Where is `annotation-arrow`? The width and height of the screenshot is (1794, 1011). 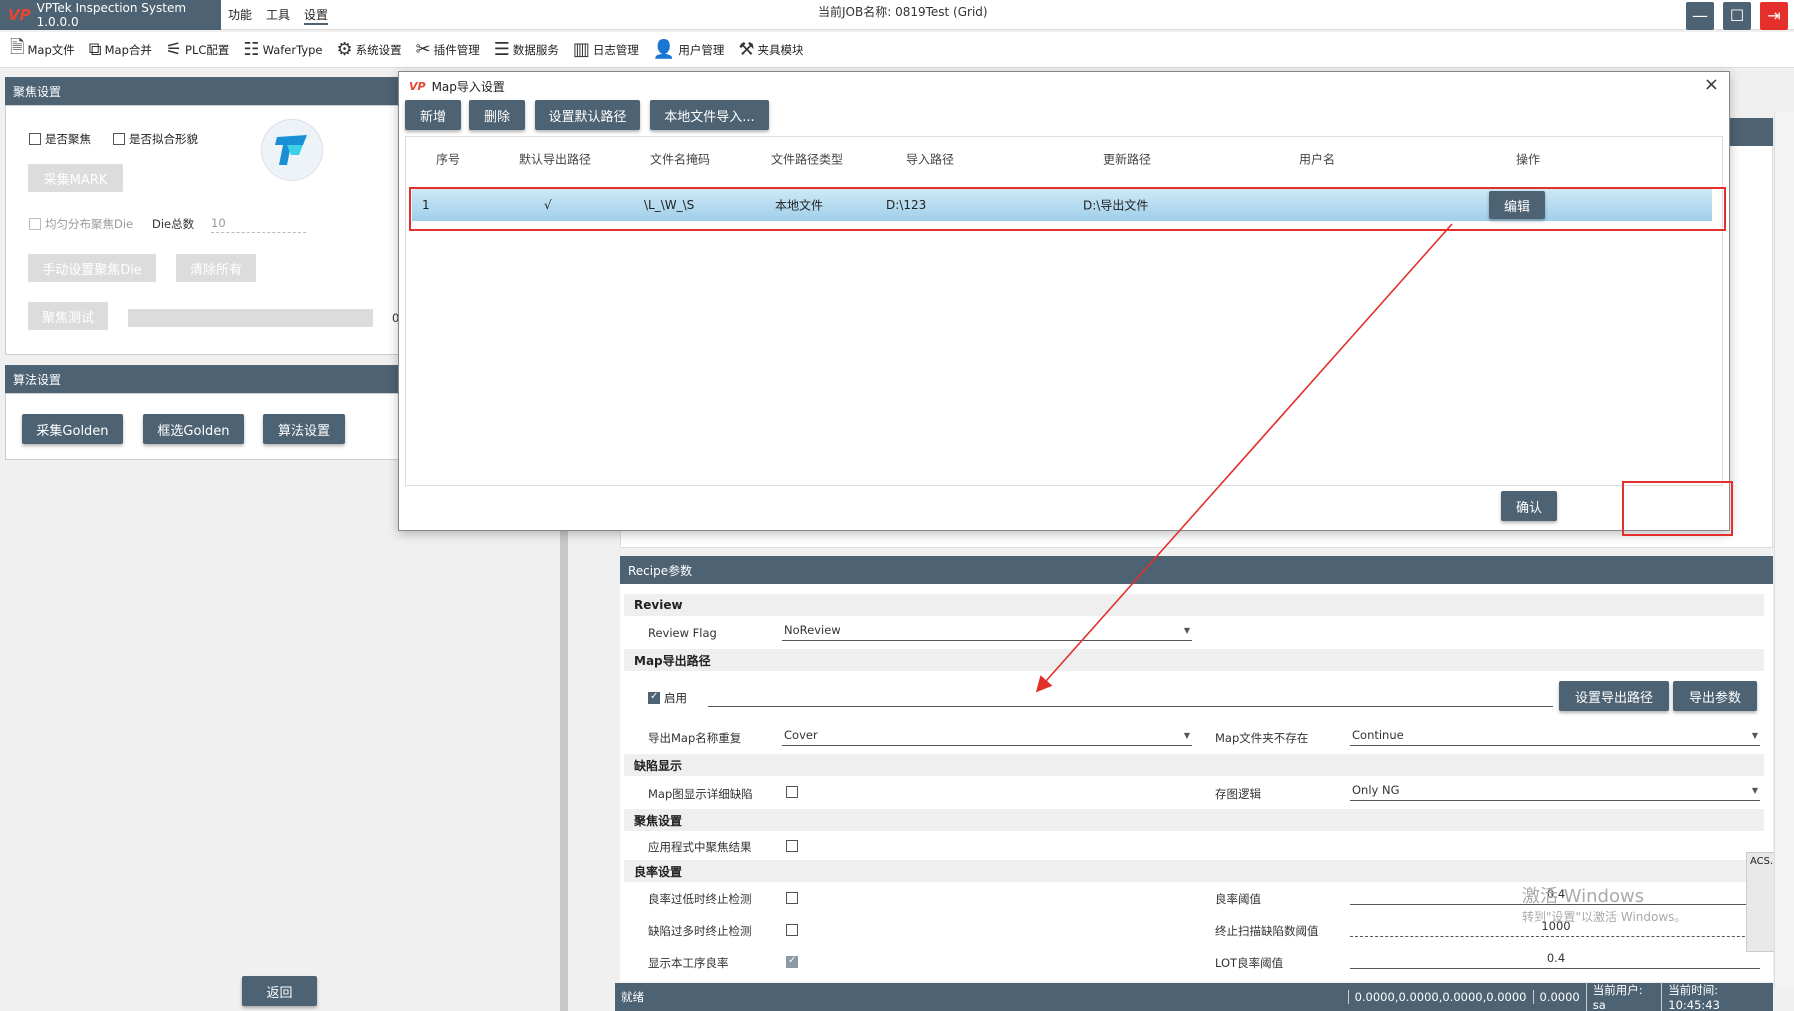 annotation-arrow is located at coordinates (1244, 458).